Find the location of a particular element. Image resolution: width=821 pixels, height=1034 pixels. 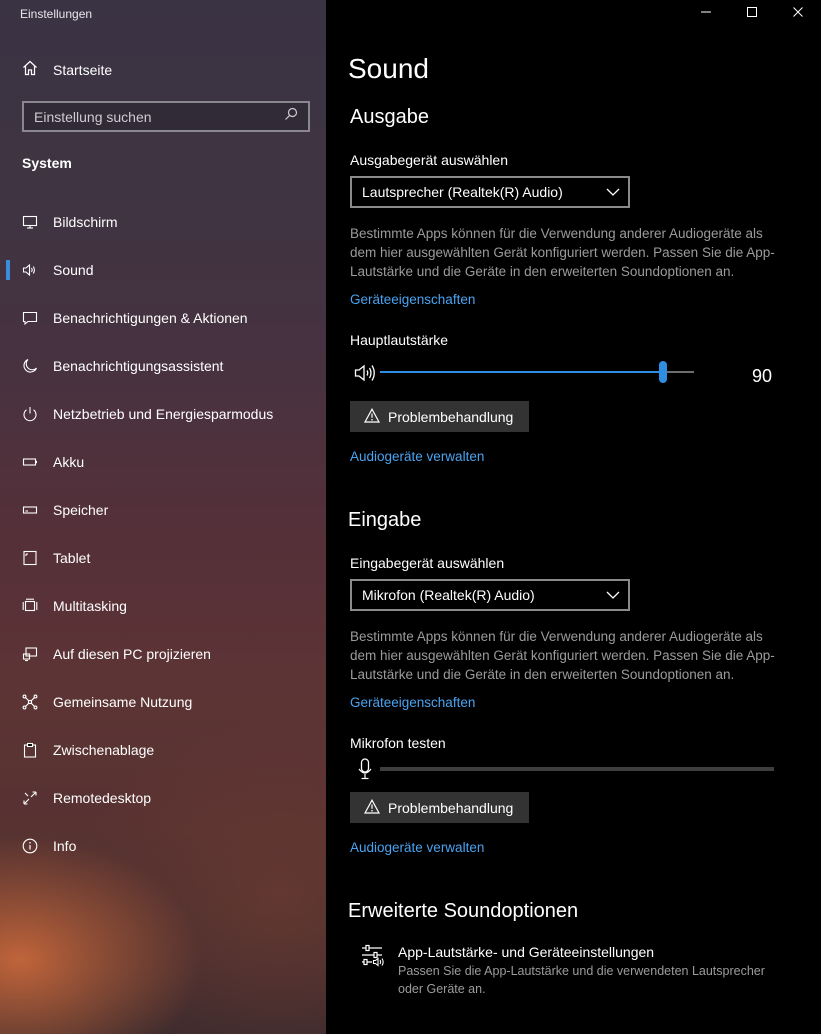

sidebar-item-bildschirm: Bildschirm is located at coordinates (163, 222).